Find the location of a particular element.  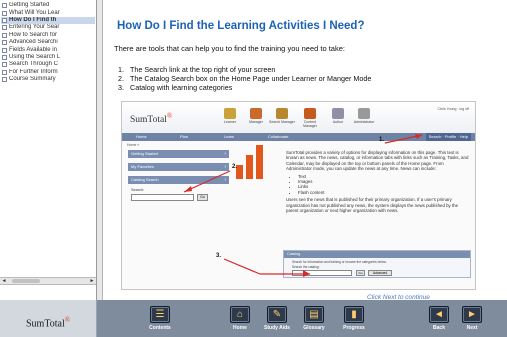

contents-label: Contents is located at coordinates (160, 328).